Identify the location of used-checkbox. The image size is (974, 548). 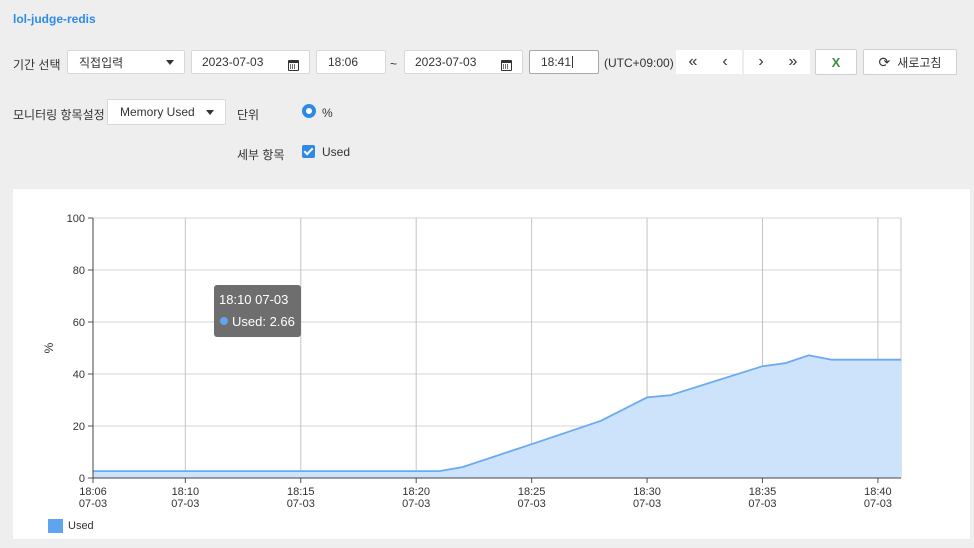
(308, 151).